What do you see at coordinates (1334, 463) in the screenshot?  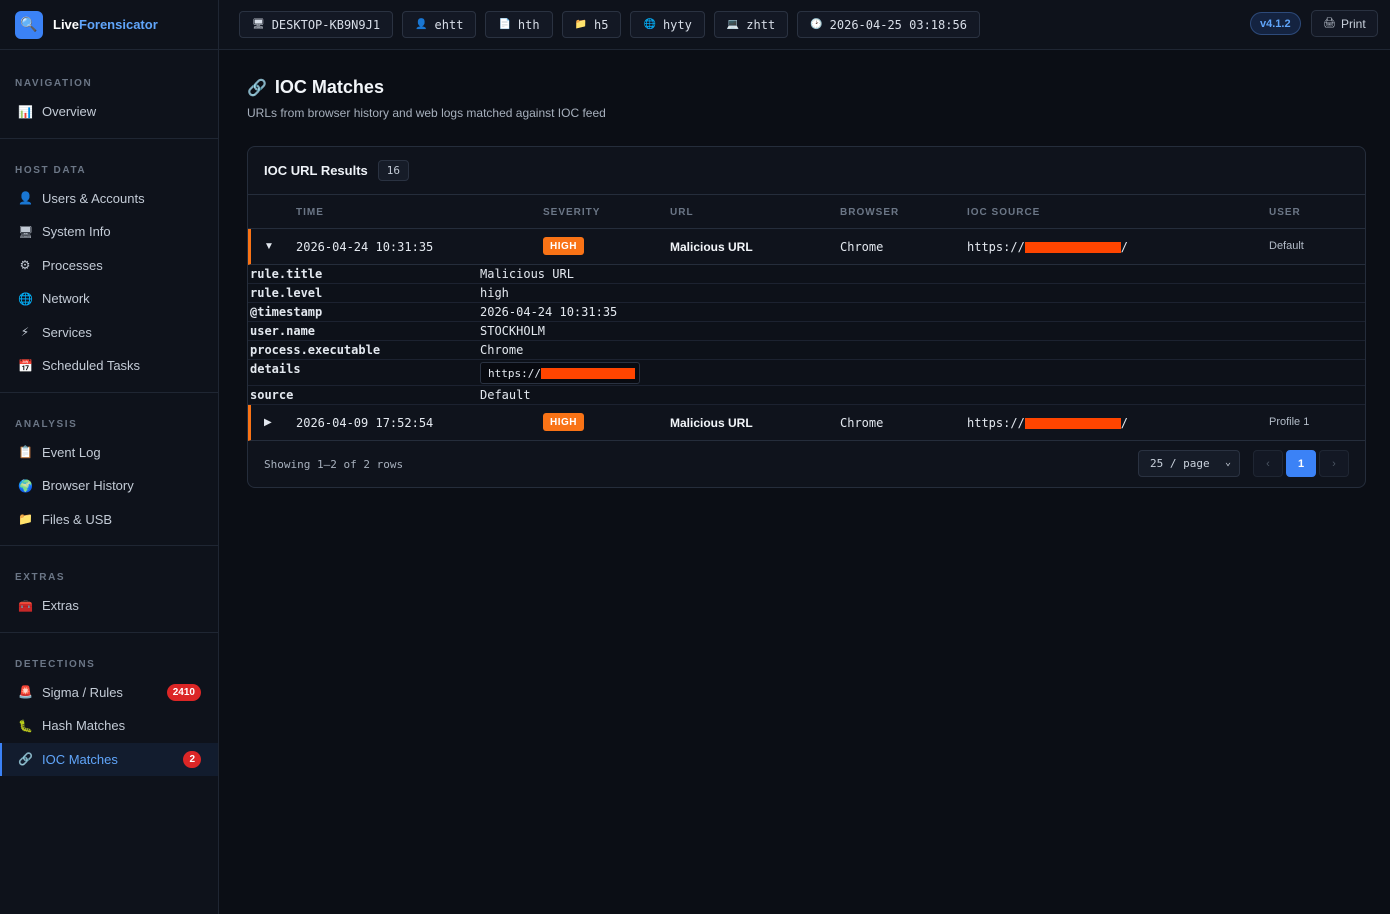 I see `next-page-button: ›` at bounding box center [1334, 463].